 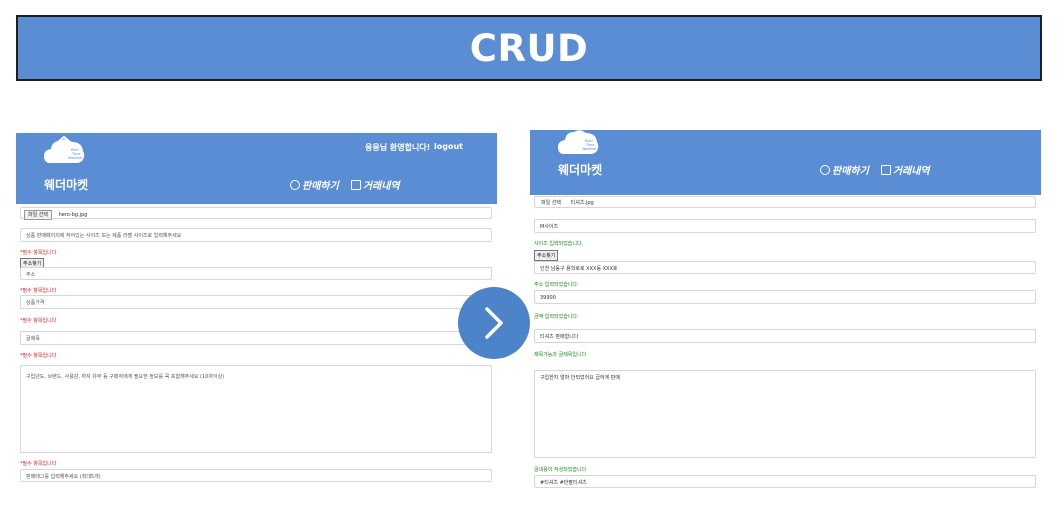 I want to click on price-input: 상품가격, so click(x=256, y=302).